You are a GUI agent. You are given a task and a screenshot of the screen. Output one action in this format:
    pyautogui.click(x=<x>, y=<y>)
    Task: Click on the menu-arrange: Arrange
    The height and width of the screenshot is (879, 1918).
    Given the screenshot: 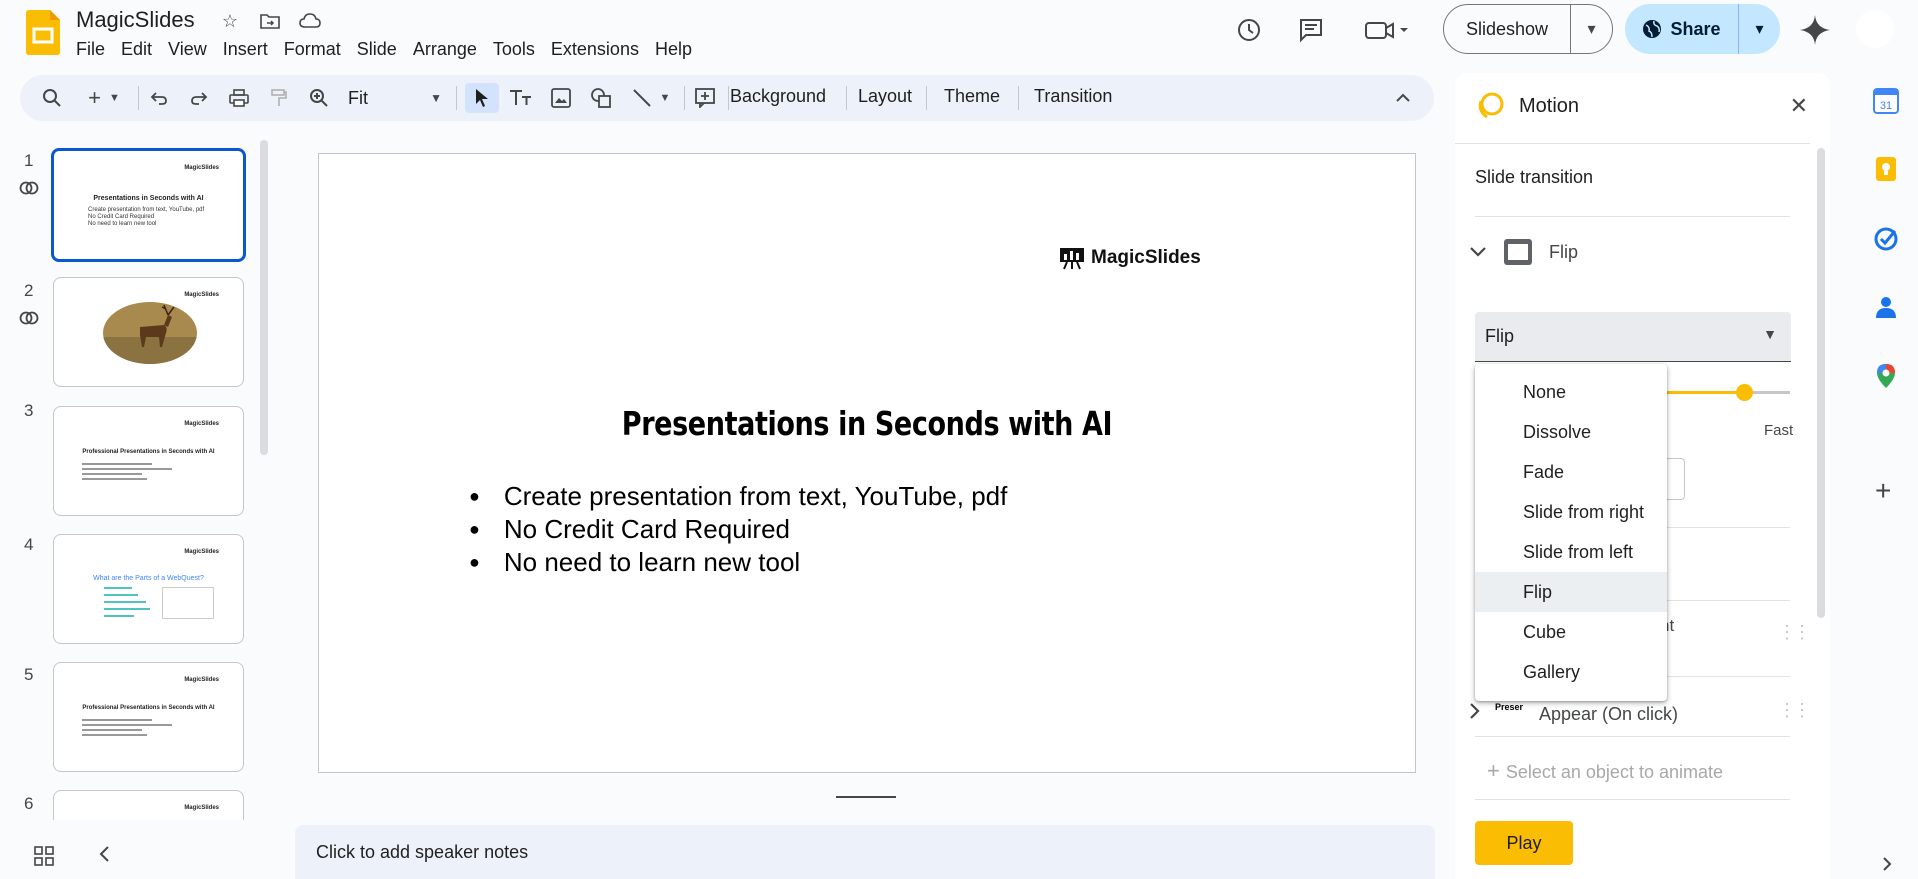 What is the action you would take?
    pyautogui.click(x=445, y=49)
    